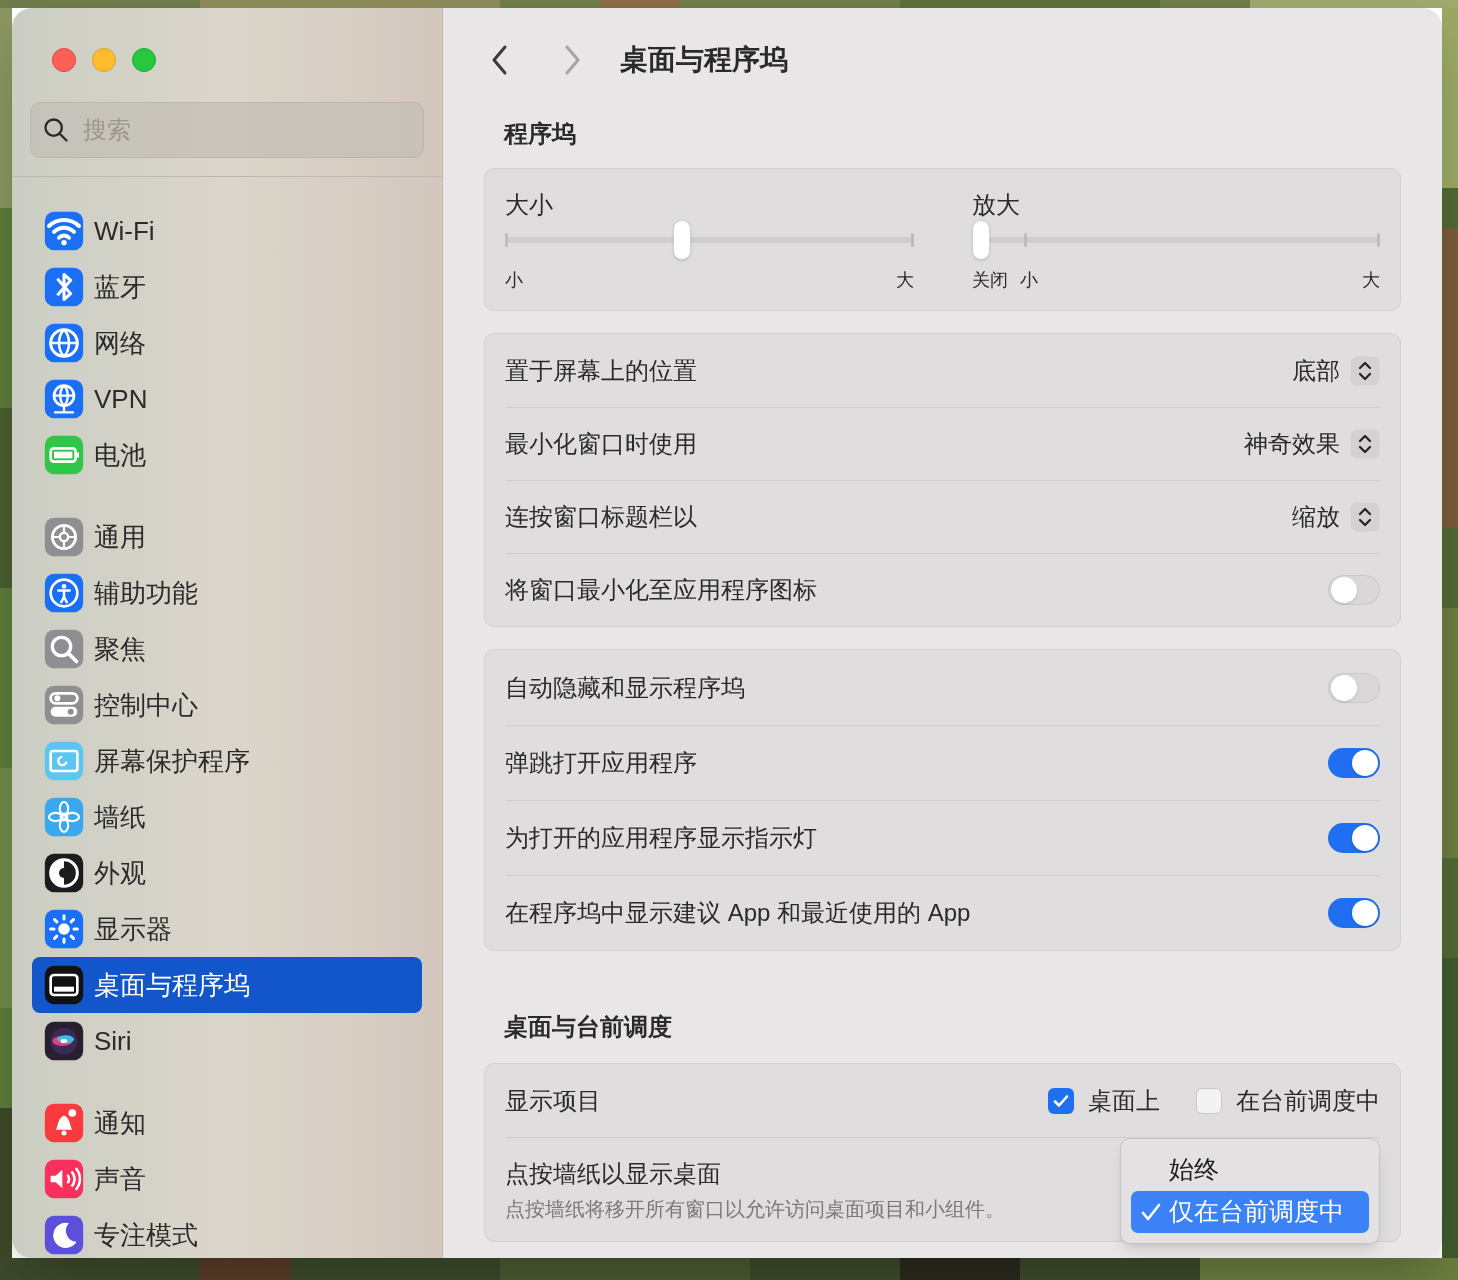 The width and height of the screenshot is (1458, 1280). Describe the element at coordinates (1250, 1170) in the screenshot. I see `menu-item: 始终` at that location.